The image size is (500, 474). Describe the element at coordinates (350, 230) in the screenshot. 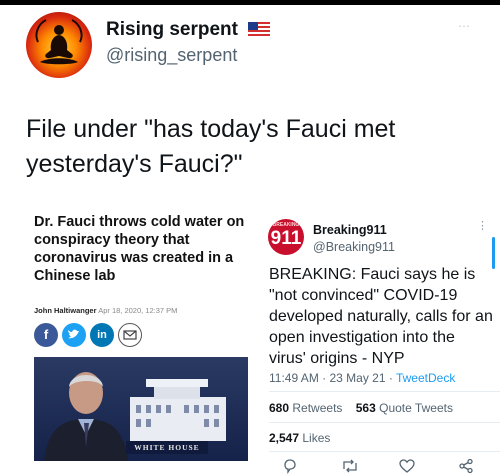

I see `inner-display-name: Breaking911` at that location.